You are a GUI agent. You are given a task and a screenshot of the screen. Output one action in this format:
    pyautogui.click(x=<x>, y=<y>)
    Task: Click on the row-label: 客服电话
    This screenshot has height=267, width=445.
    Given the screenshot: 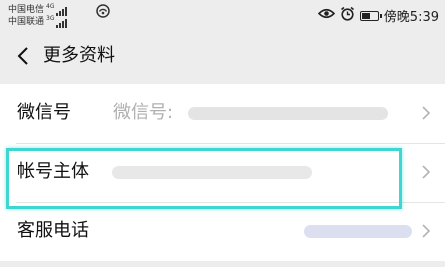 What is the action you would take?
    pyautogui.click(x=53, y=230)
    